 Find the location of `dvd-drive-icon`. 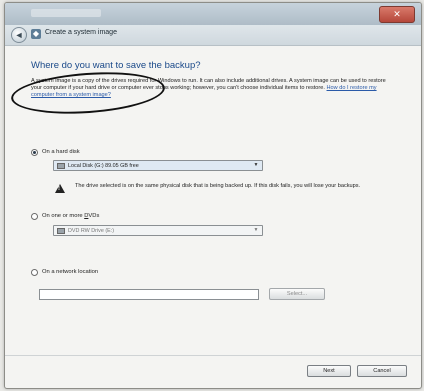

dvd-drive-icon is located at coordinates (61, 231).